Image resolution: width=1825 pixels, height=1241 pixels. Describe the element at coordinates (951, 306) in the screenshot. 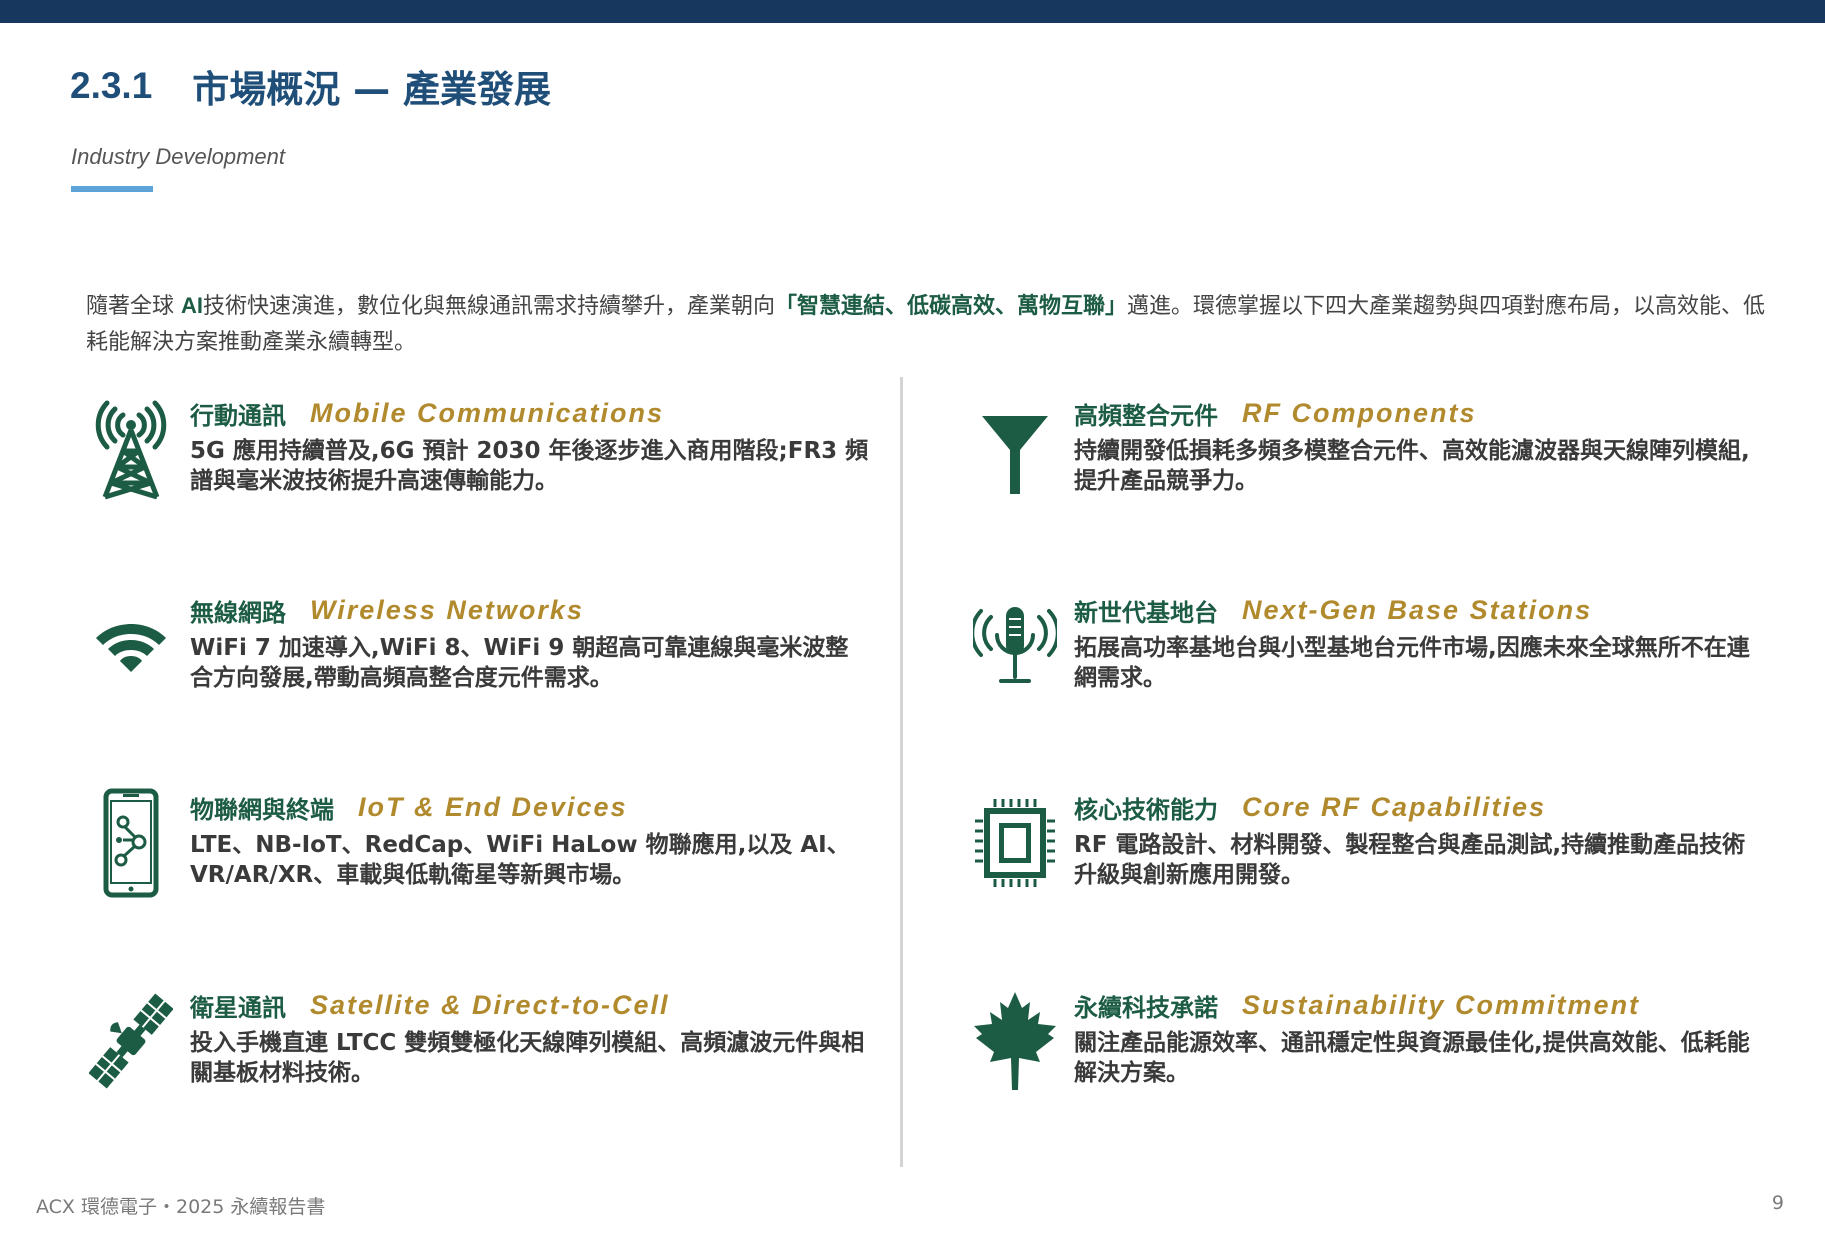

I see `intro-highlight: 「智慧連結、低碳高效、萬物互聯」` at that location.